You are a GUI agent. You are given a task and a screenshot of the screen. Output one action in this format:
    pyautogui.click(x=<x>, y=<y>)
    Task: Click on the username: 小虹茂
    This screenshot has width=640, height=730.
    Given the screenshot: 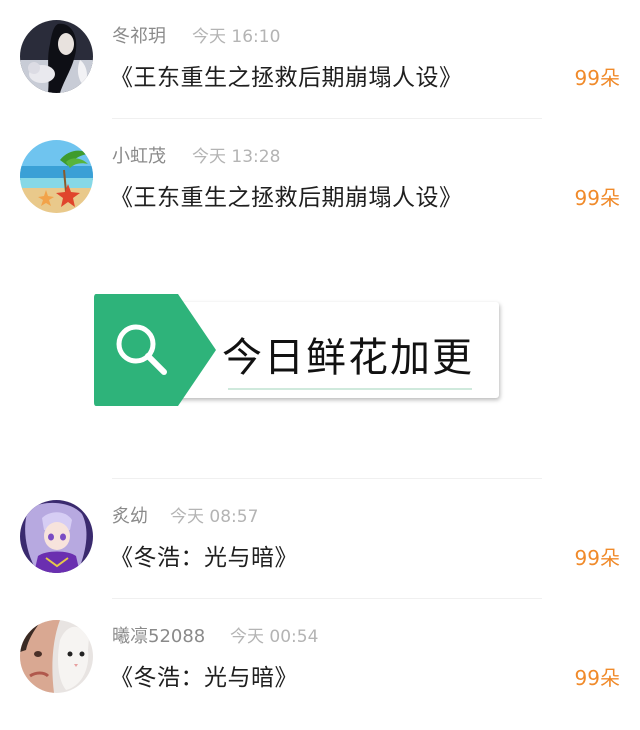 What is the action you would take?
    pyautogui.click(x=139, y=155)
    